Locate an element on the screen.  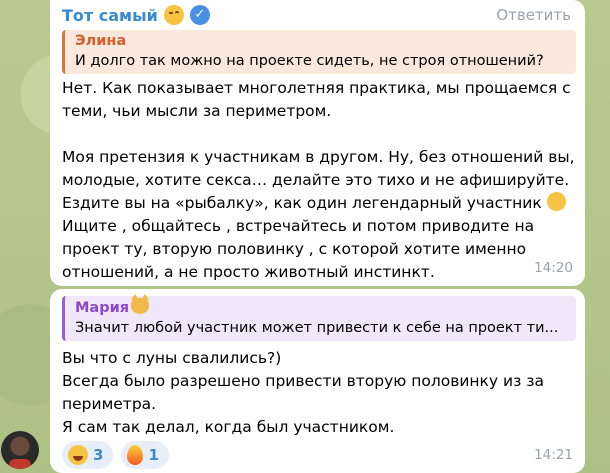
reactions-bar: 3 1 is located at coordinates (115, 455).